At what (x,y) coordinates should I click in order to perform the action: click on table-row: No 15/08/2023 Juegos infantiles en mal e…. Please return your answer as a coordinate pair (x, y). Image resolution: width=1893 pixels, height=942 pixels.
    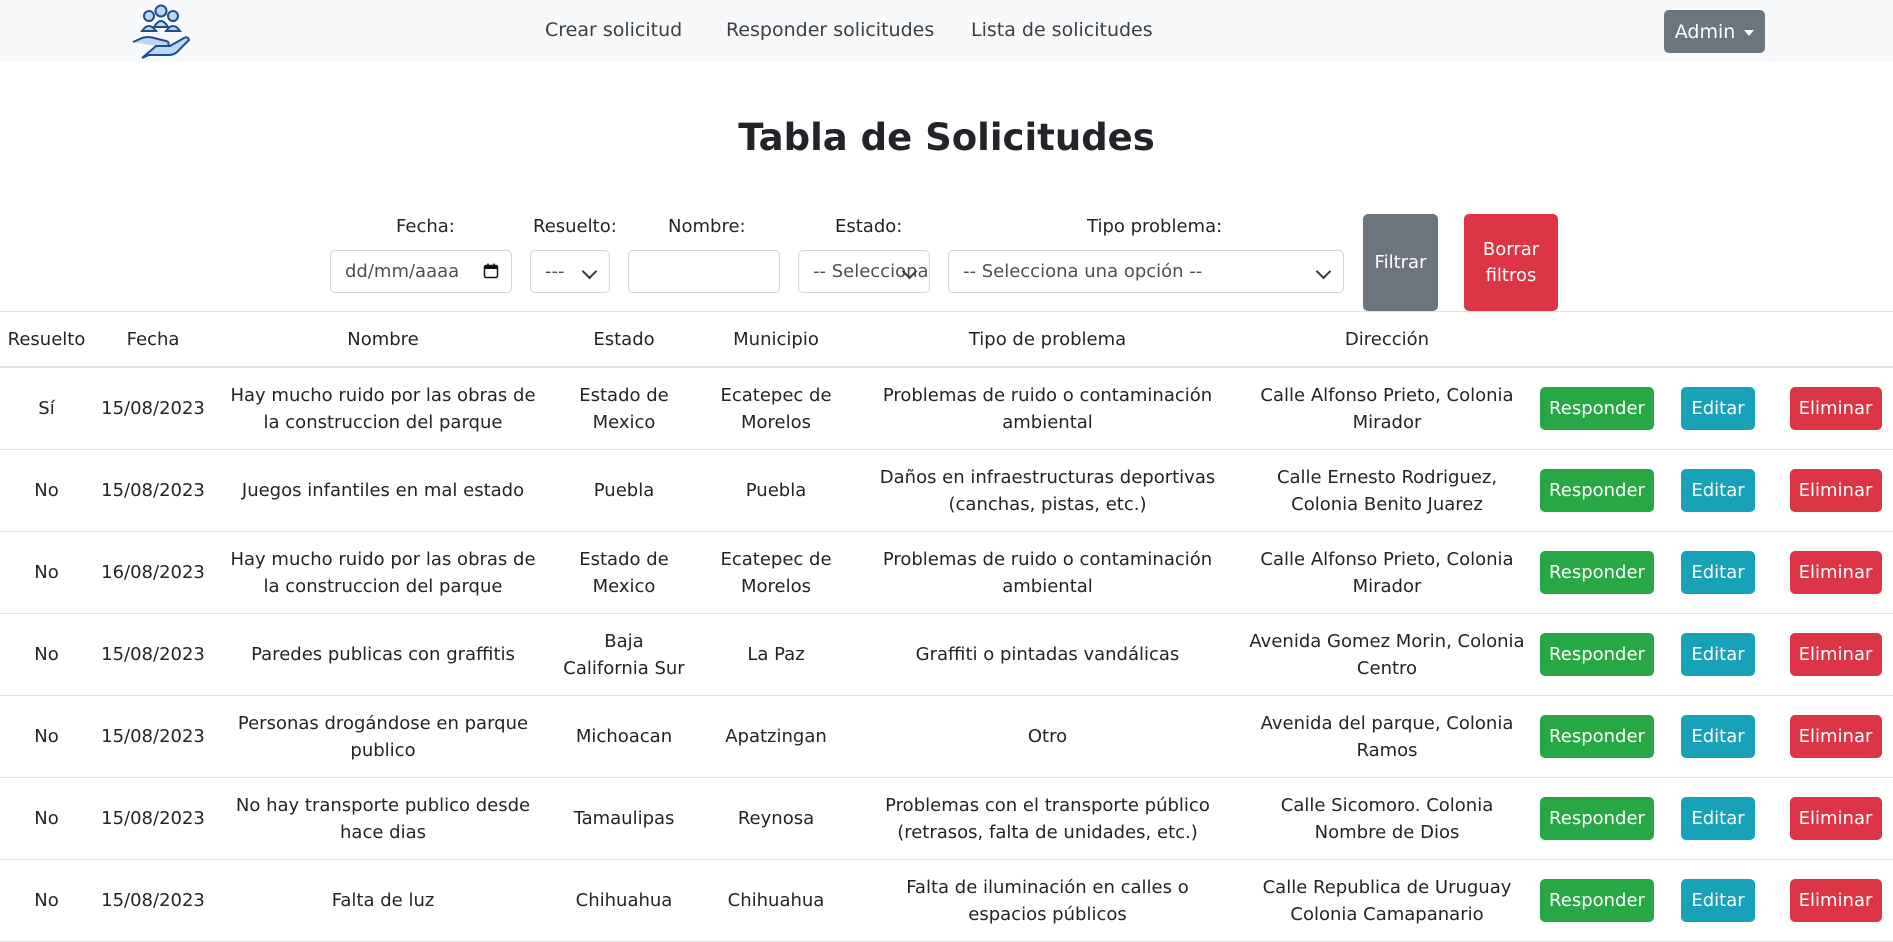
    Looking at the image, I should click on (946, 490).